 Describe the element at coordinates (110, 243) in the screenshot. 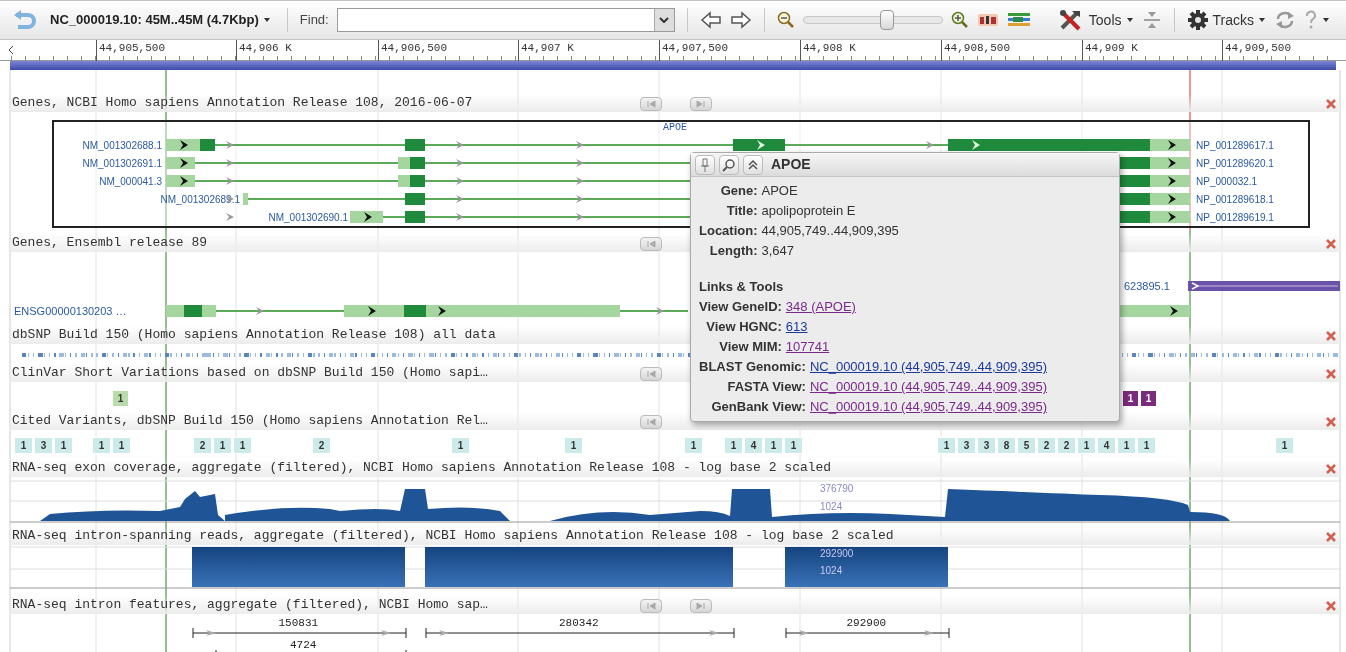

I see `track-title: Genes, Ensembl release 89` at that location.